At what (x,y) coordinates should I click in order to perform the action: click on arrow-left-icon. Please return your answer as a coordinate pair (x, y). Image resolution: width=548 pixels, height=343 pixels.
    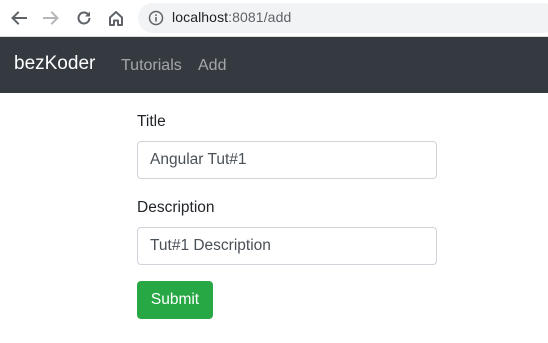
    Looking at the image, I should click on (19, 18).